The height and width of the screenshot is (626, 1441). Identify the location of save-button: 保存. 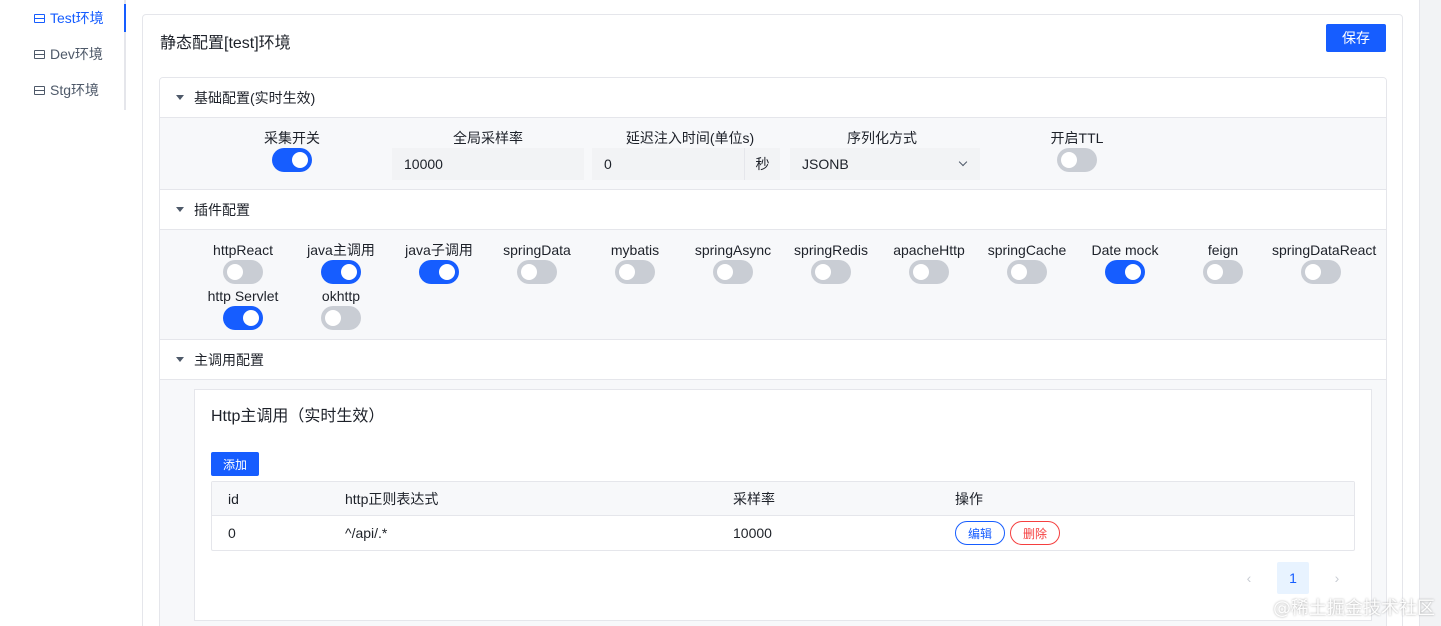
(1356, 38).